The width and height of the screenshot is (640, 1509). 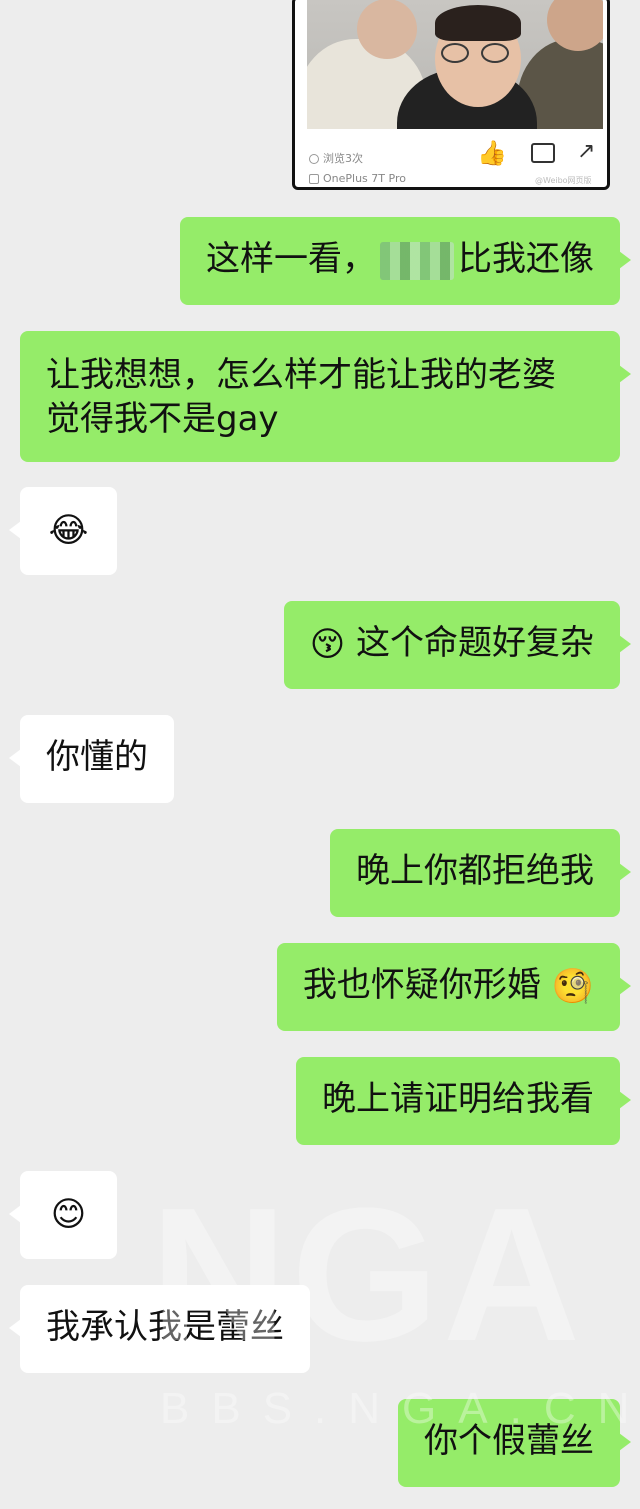 I want to click on message-text-line: 让我想想，怎么样才能让我的老婆, so click(x=301, y=375).